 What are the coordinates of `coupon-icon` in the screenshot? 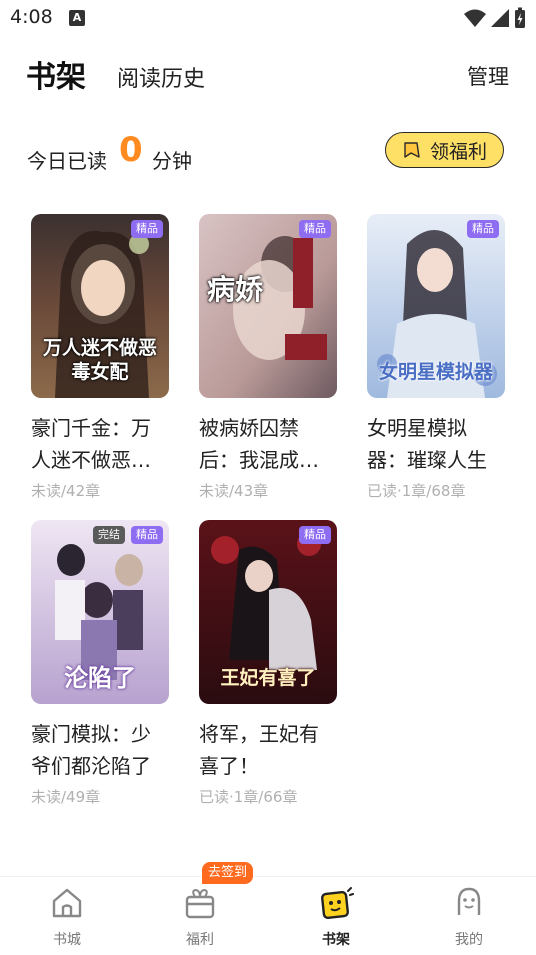 It's located at (412, 150).